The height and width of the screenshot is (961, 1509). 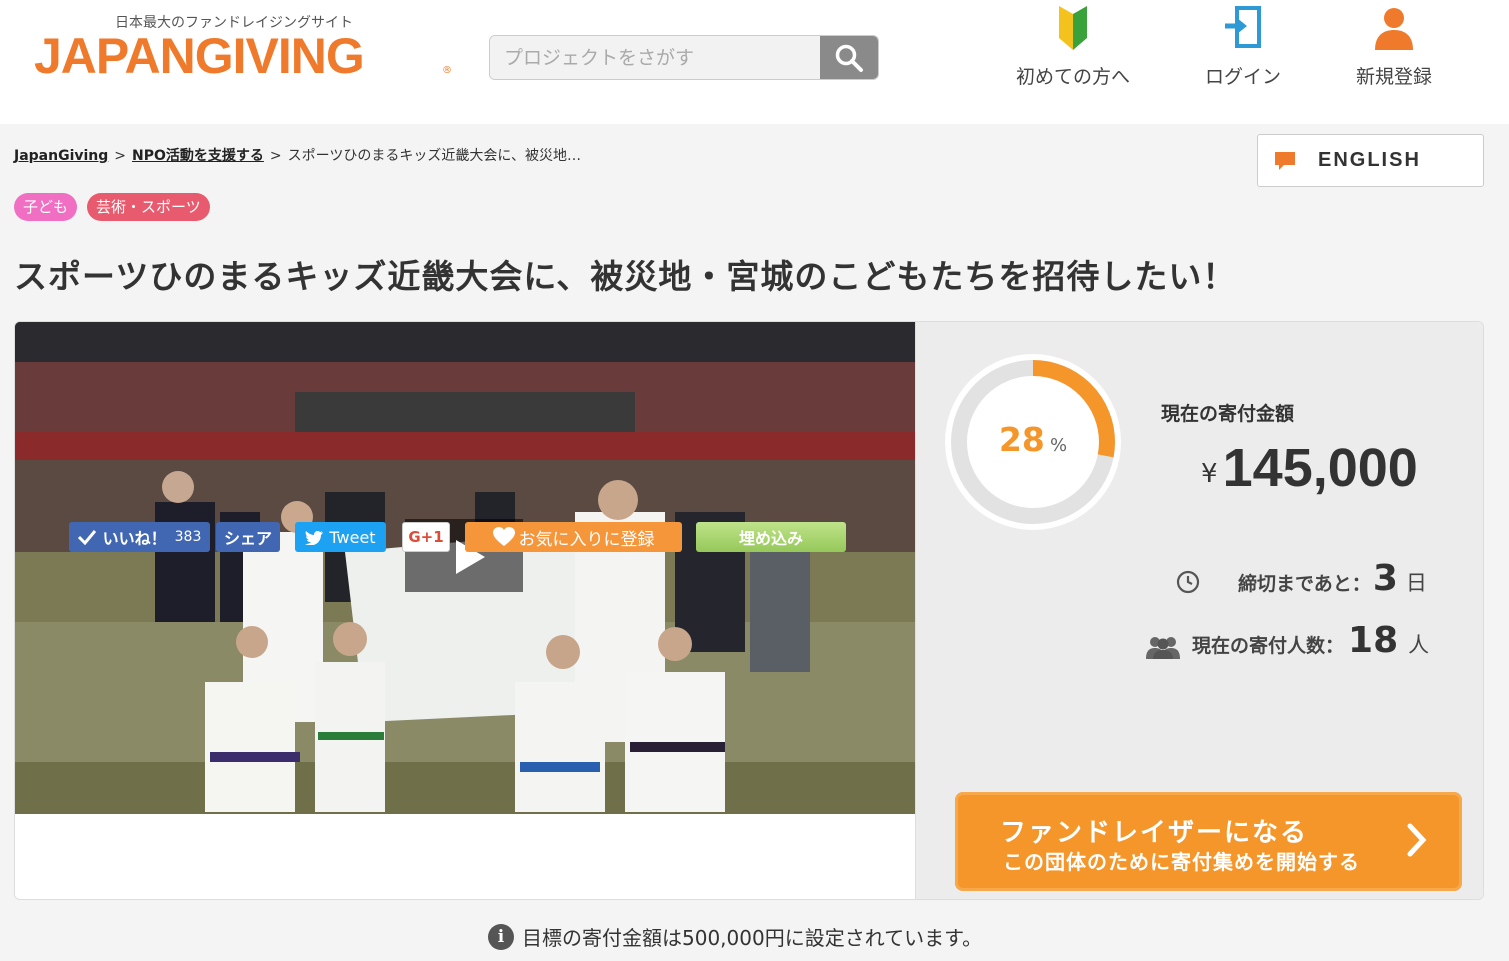 I want to click on favorite-button: お気に入りに登録, so click(x=573, y=537).